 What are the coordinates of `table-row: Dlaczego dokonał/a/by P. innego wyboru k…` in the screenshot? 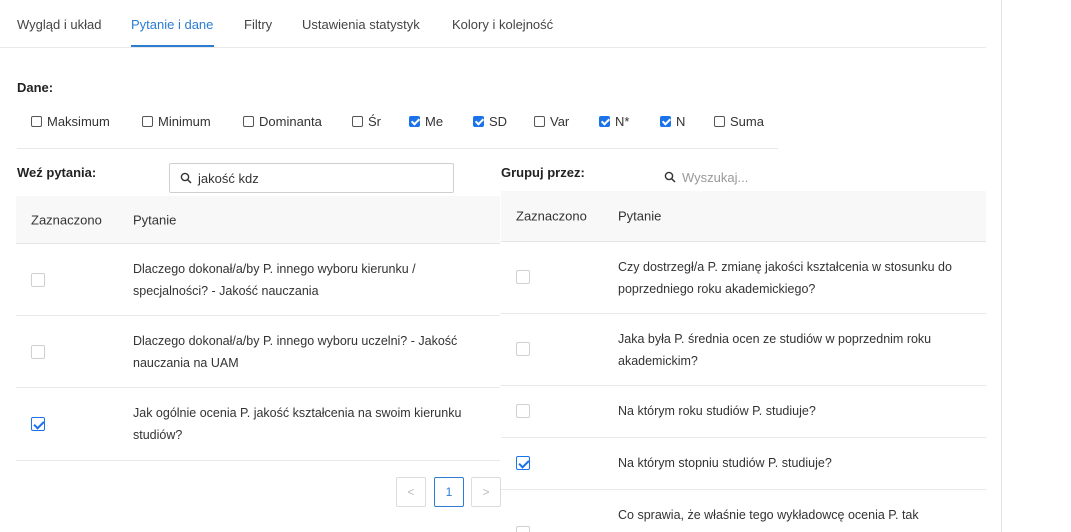 It's located at (258, 280).